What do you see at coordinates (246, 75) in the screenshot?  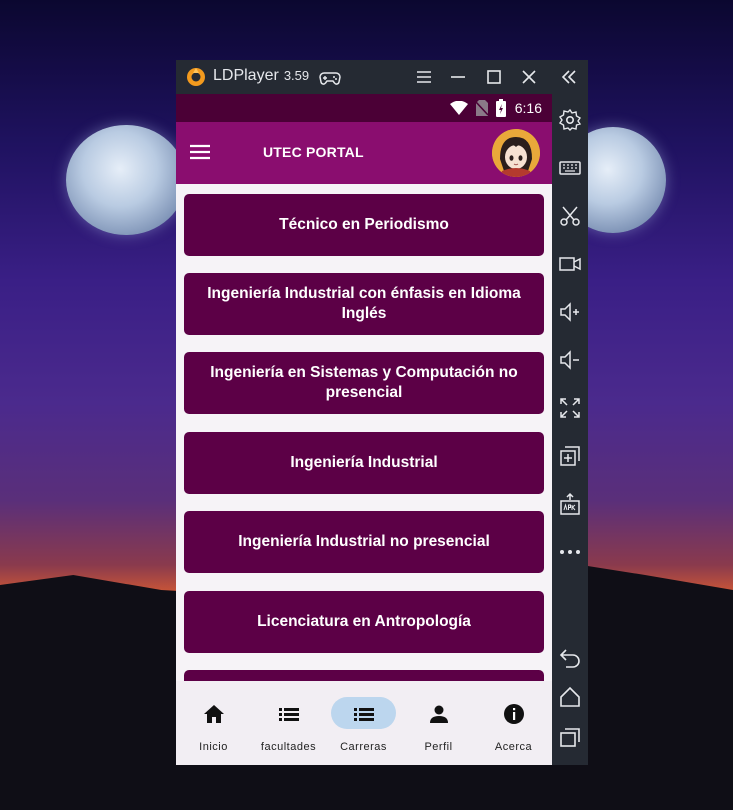 I see `emulator-app-name: LDPlayer` at bounding box center [246, 75].